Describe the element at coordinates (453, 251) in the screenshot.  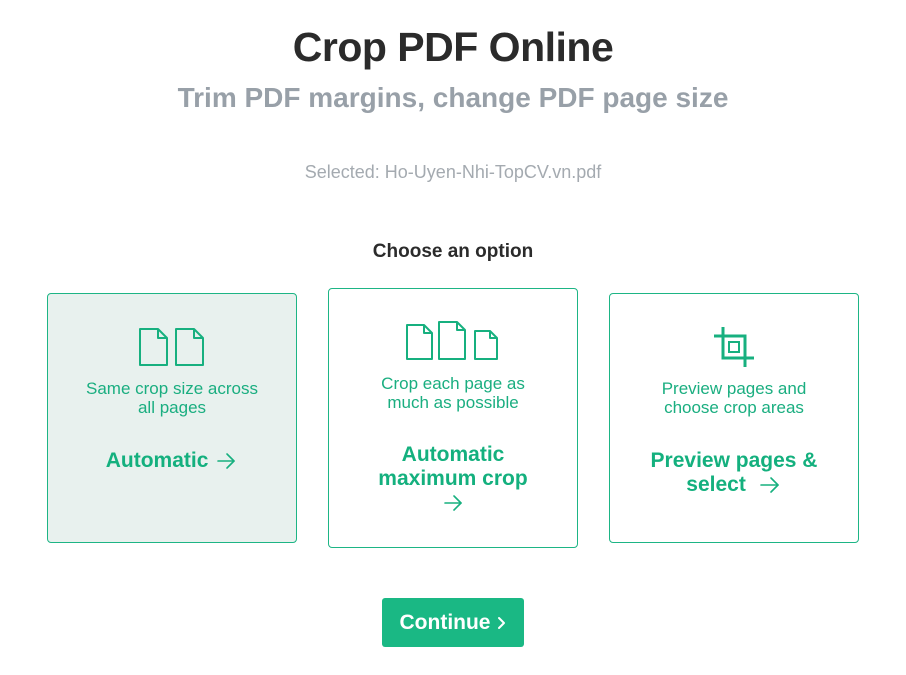
I see `choose-option-heading: Choose an option` at that location.